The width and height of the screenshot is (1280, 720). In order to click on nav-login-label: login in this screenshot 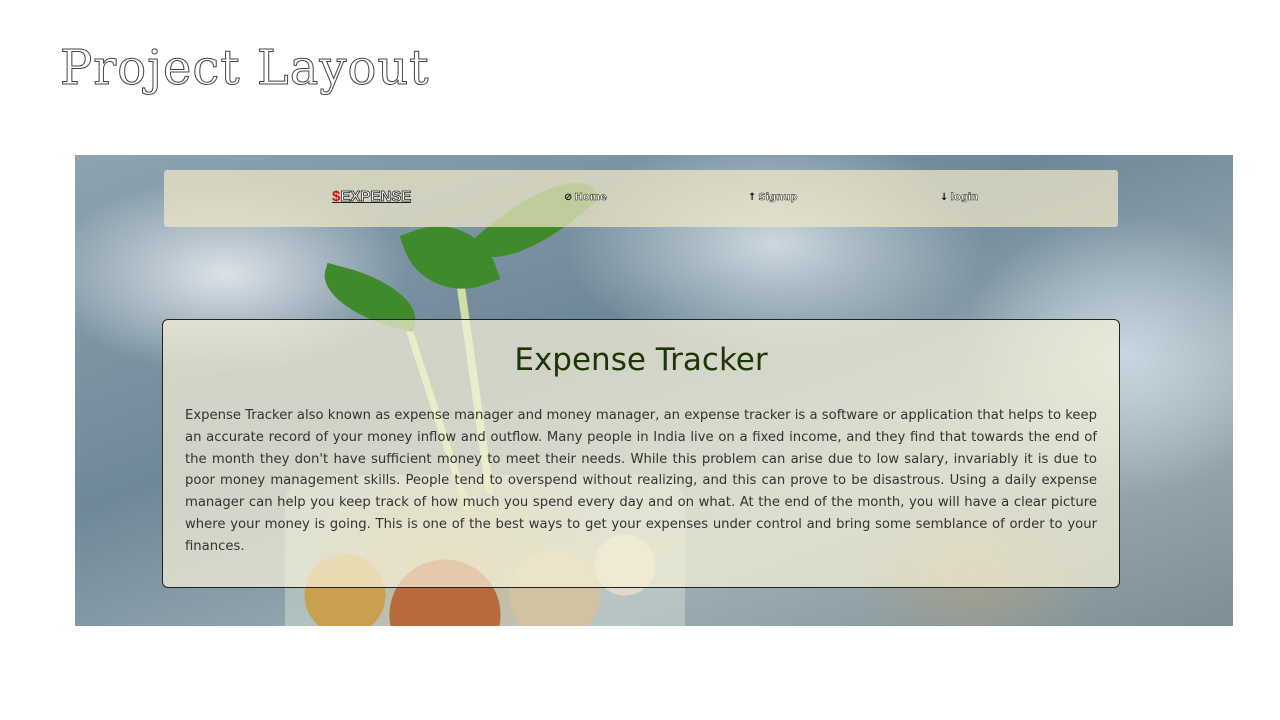, I will do `click(964, 198)`.